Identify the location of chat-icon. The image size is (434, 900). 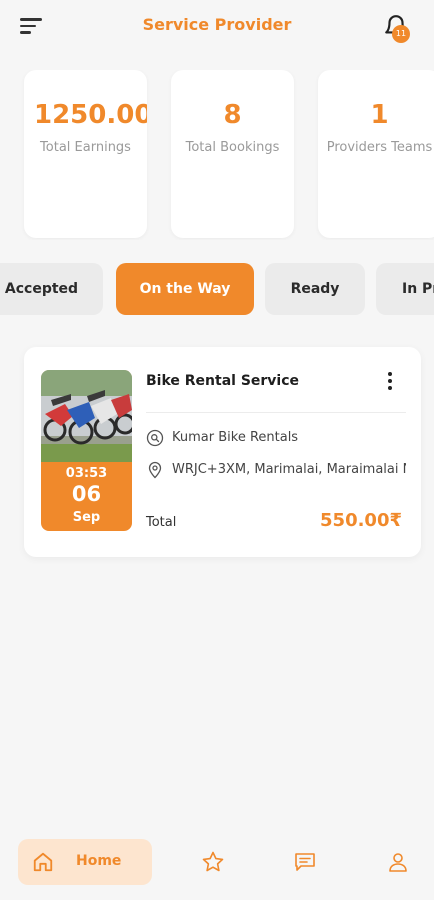
(305, 862).